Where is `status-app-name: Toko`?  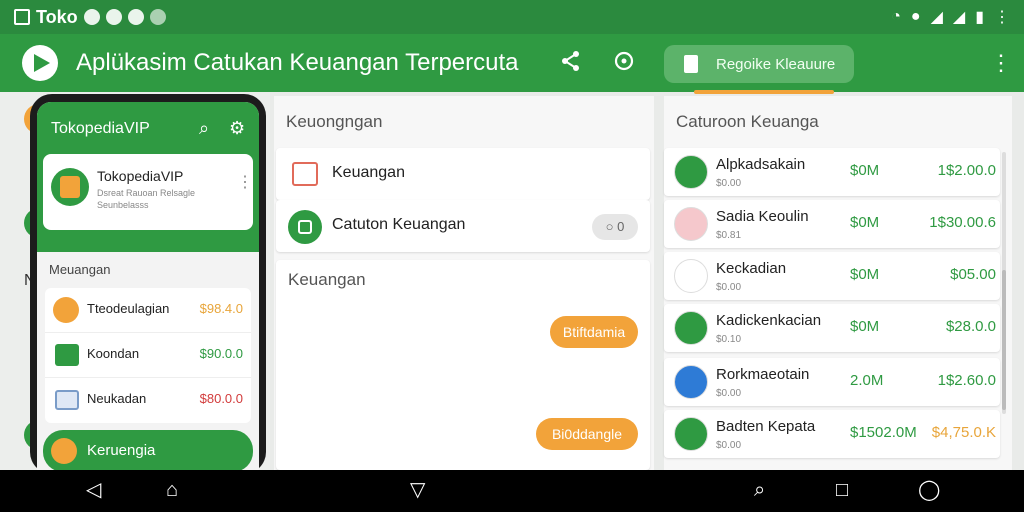
status-app-name: Toko is located at coordinates (57, 16).